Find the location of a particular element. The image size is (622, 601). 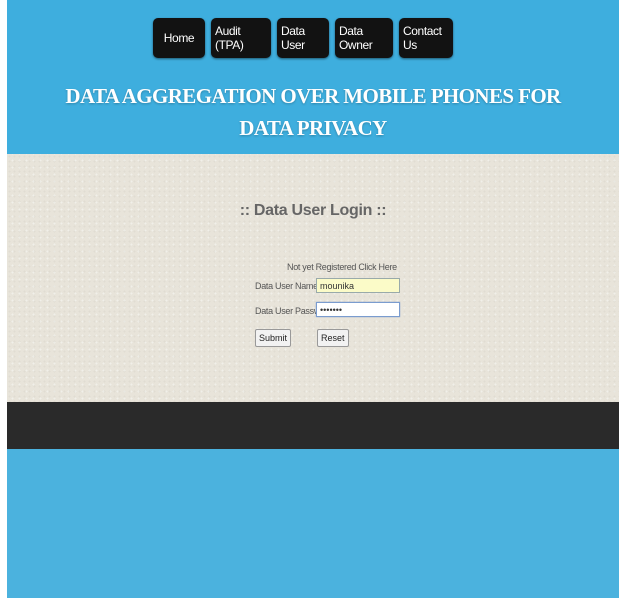

login-title: :: Data User Login :: is located at coordinates (313, 210).